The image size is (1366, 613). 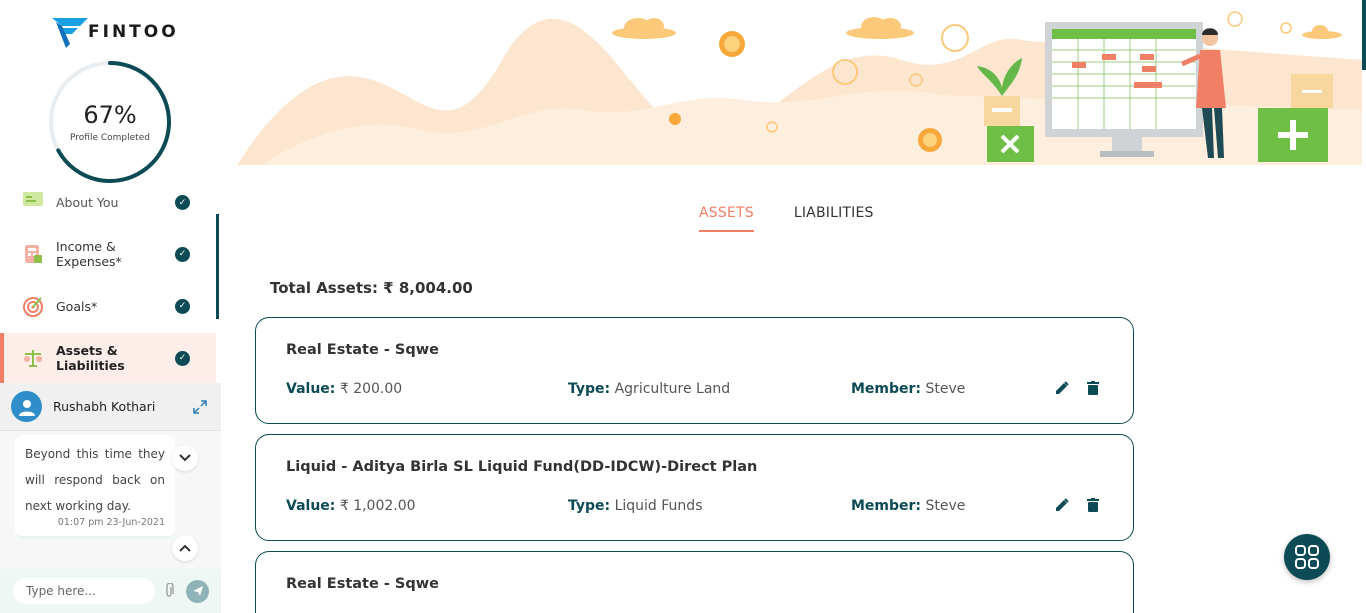 What do you see at coordinates (197, 591) in the screenshot?
I see `send-icon` at bounding box center [197, 591].